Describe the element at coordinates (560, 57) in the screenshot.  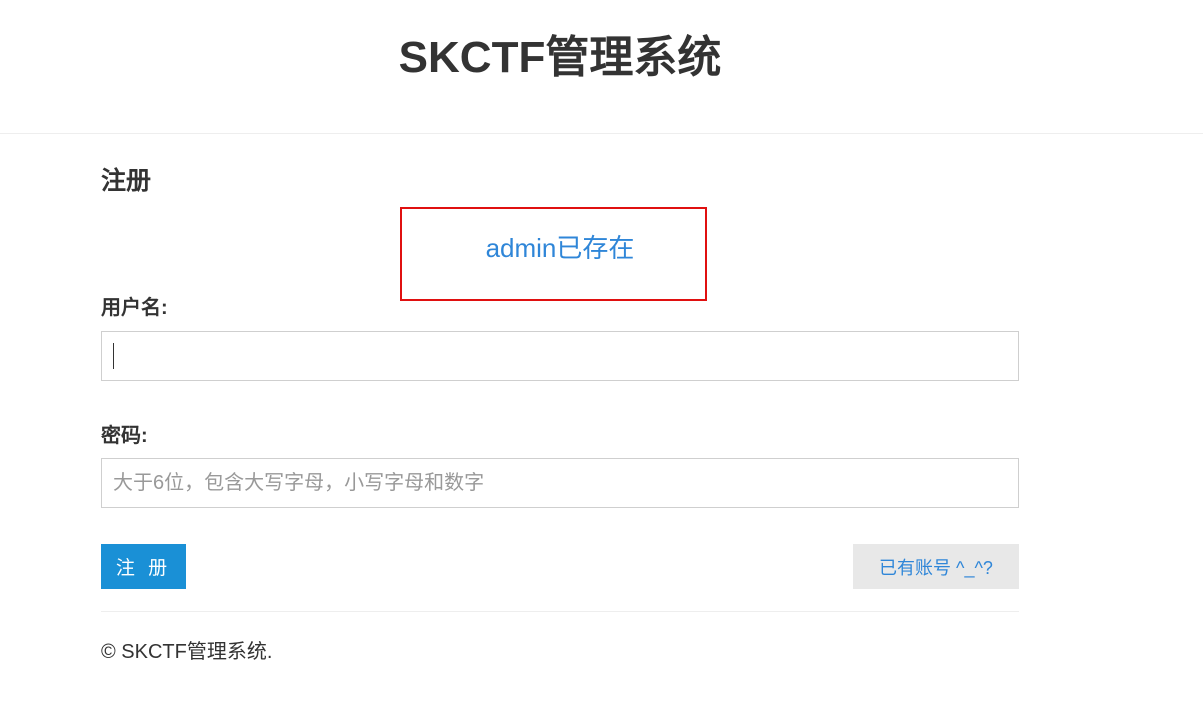
I see `site-title: SKCTF管理系统` at that location.